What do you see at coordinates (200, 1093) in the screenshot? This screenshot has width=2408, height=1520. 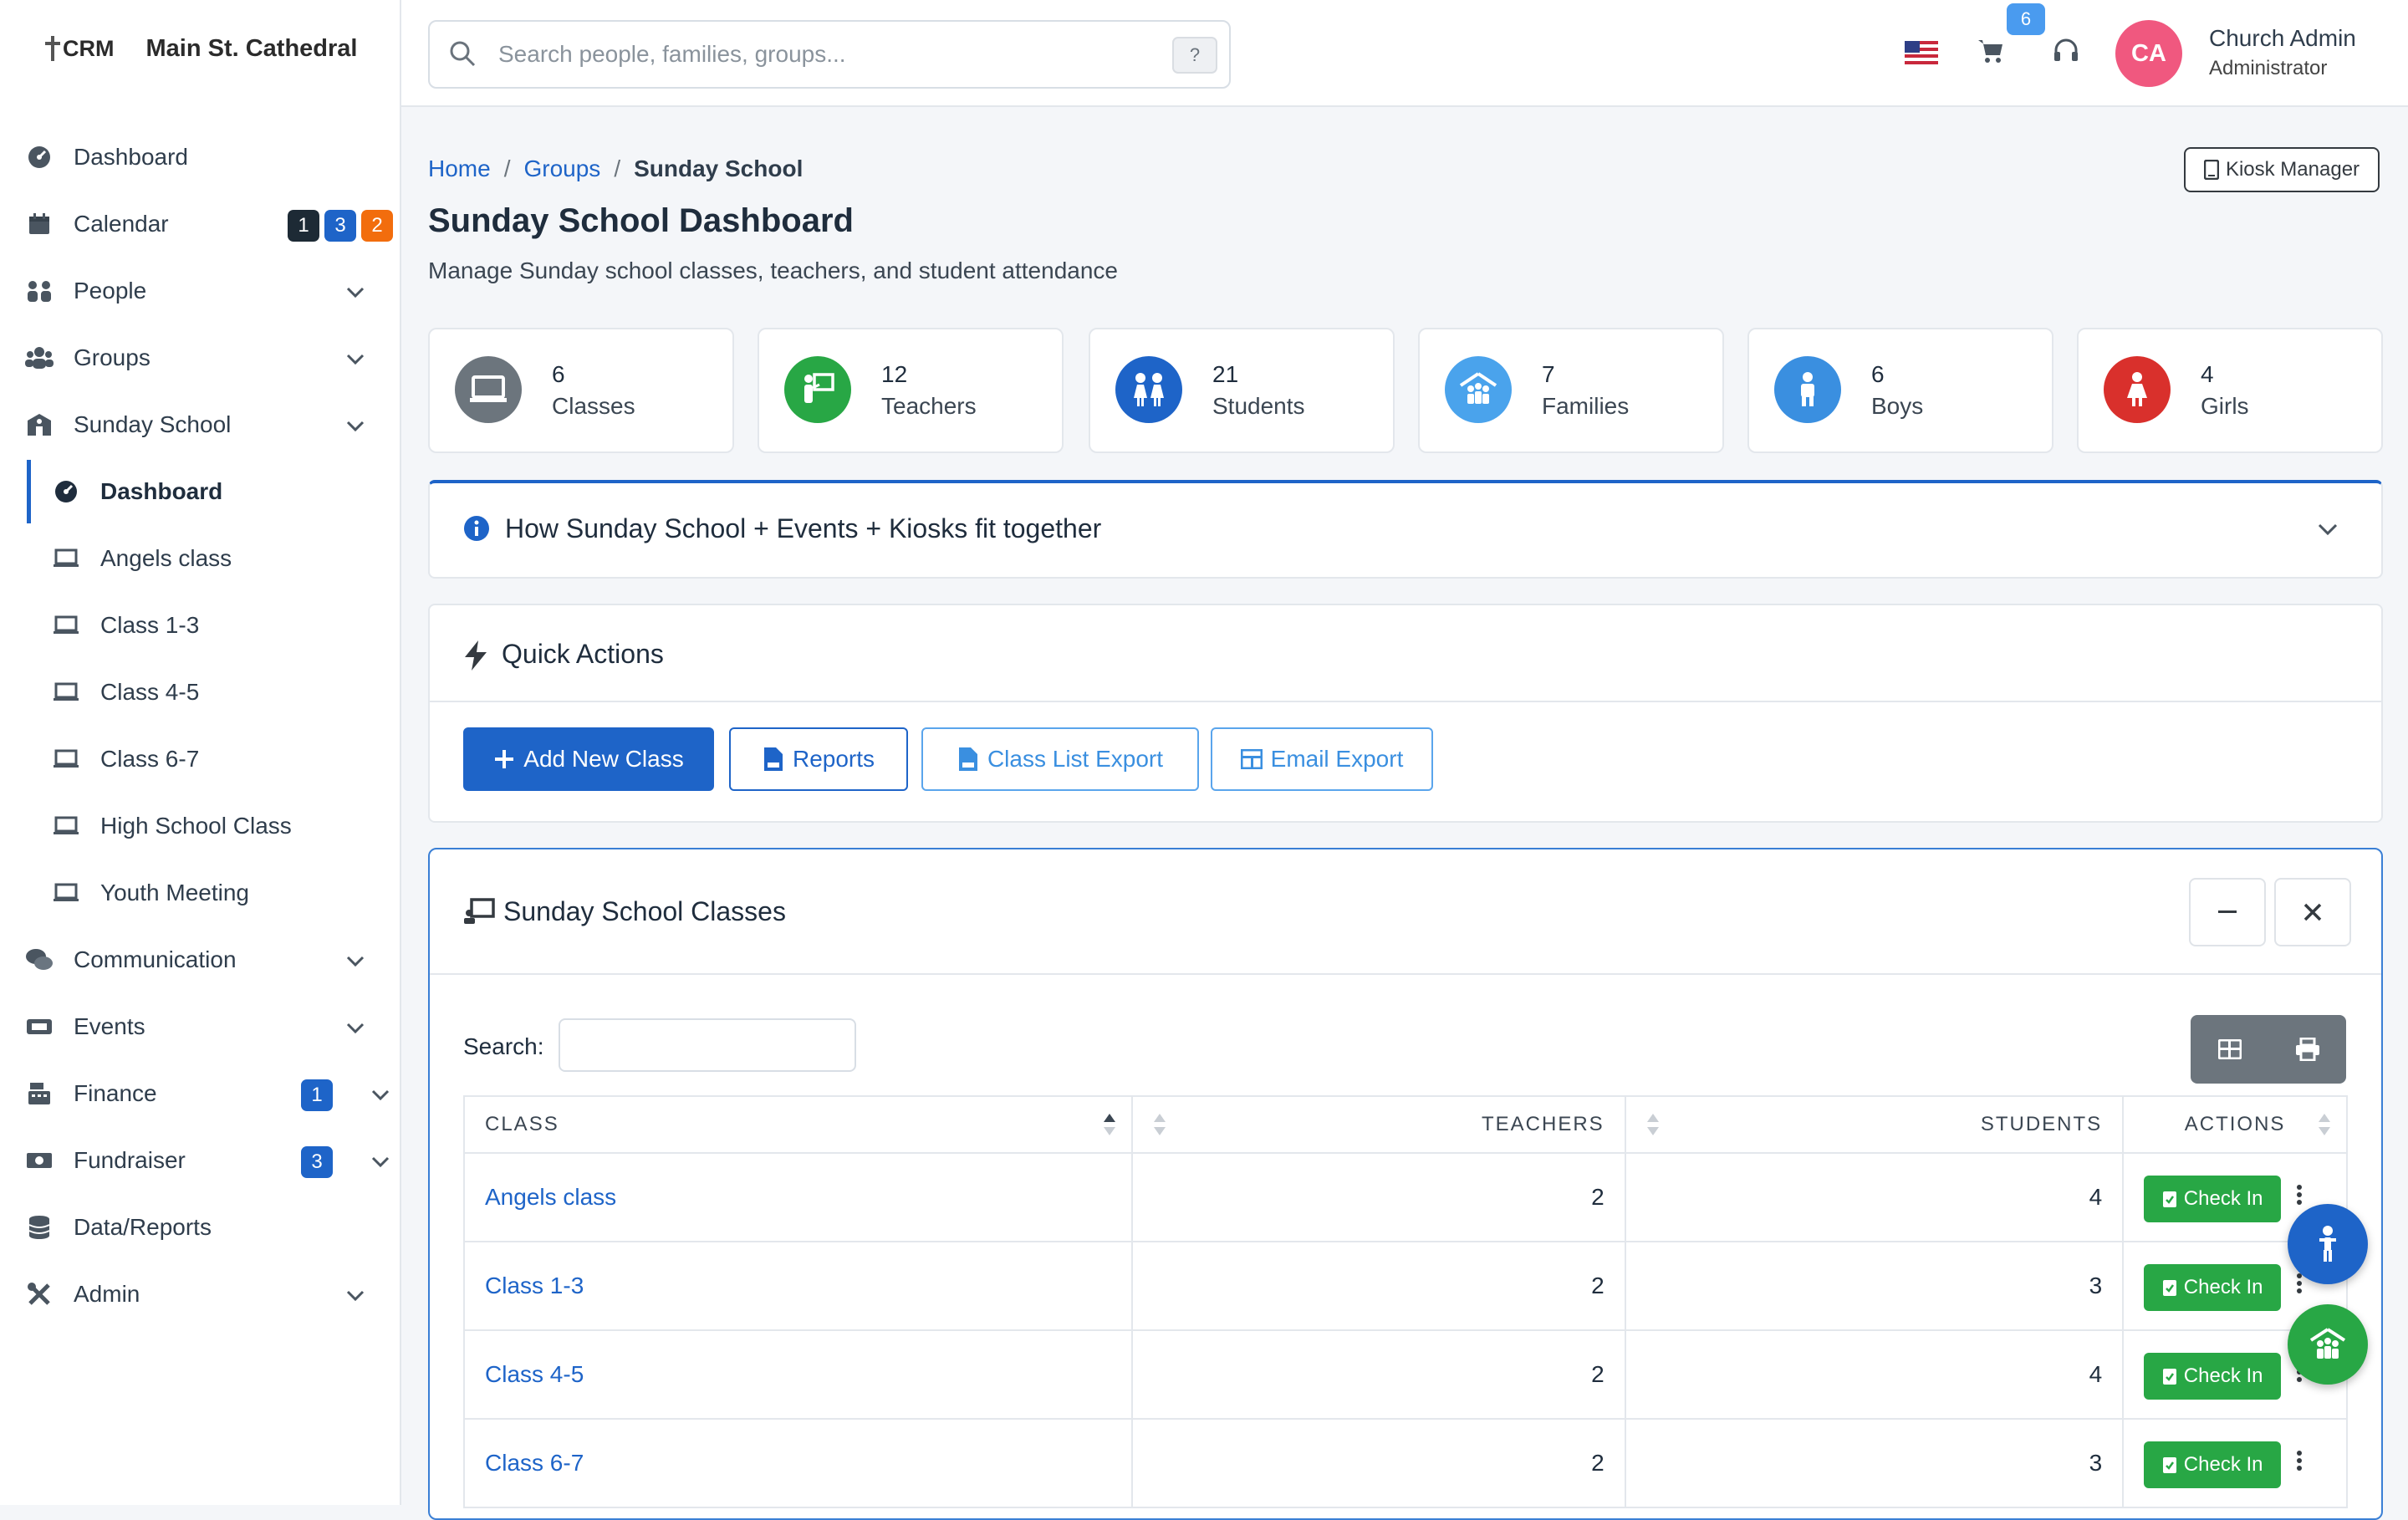 I see `sidebar-item-finance: Finance 1` at bounding box center [200, 1093].